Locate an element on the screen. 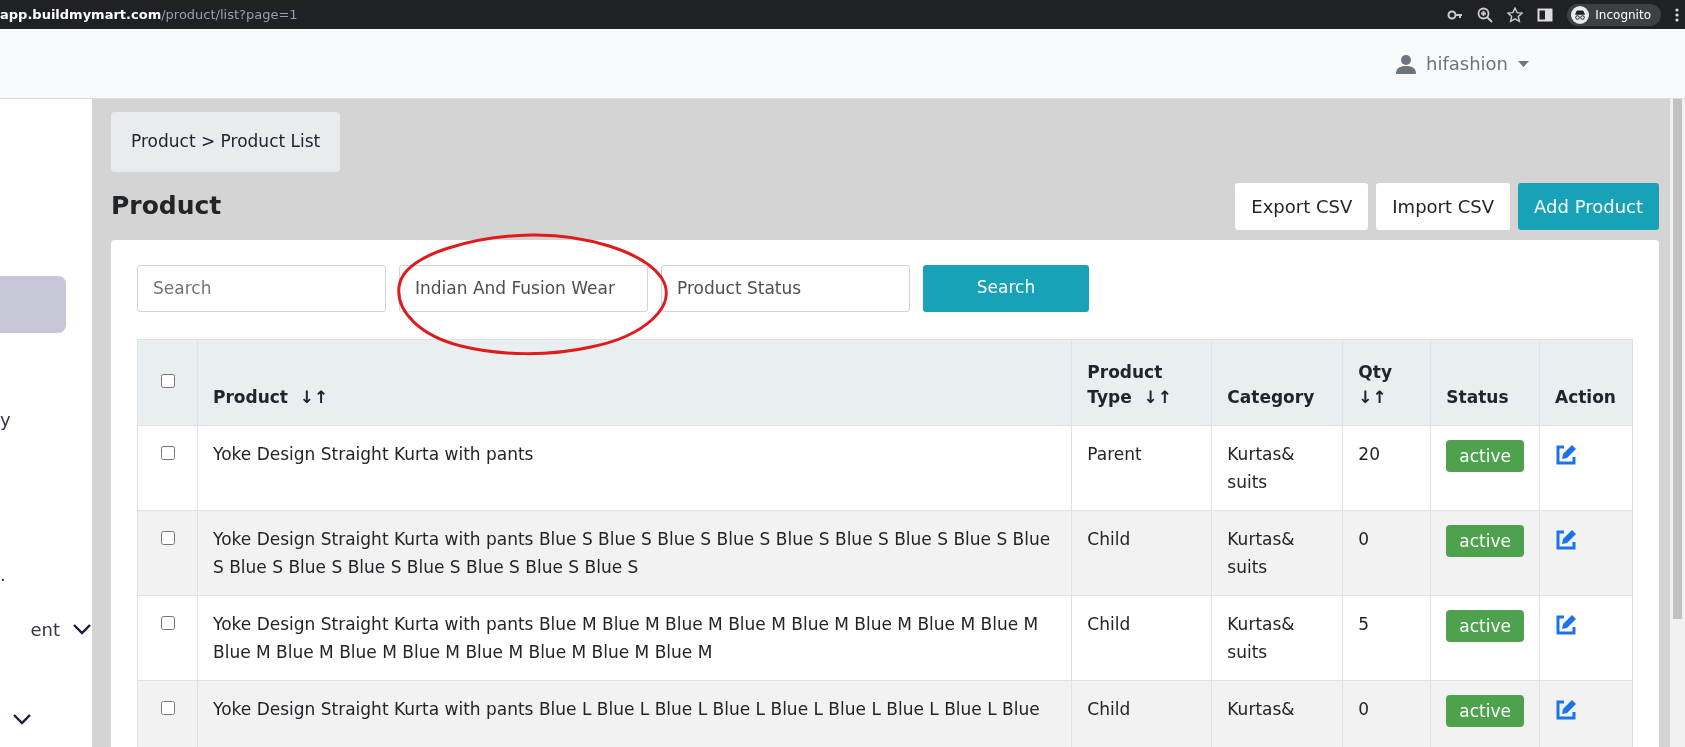 The height and width of the screenshot is (747, 1685). user-name: hifashion is located at coordinates (1467, 64).